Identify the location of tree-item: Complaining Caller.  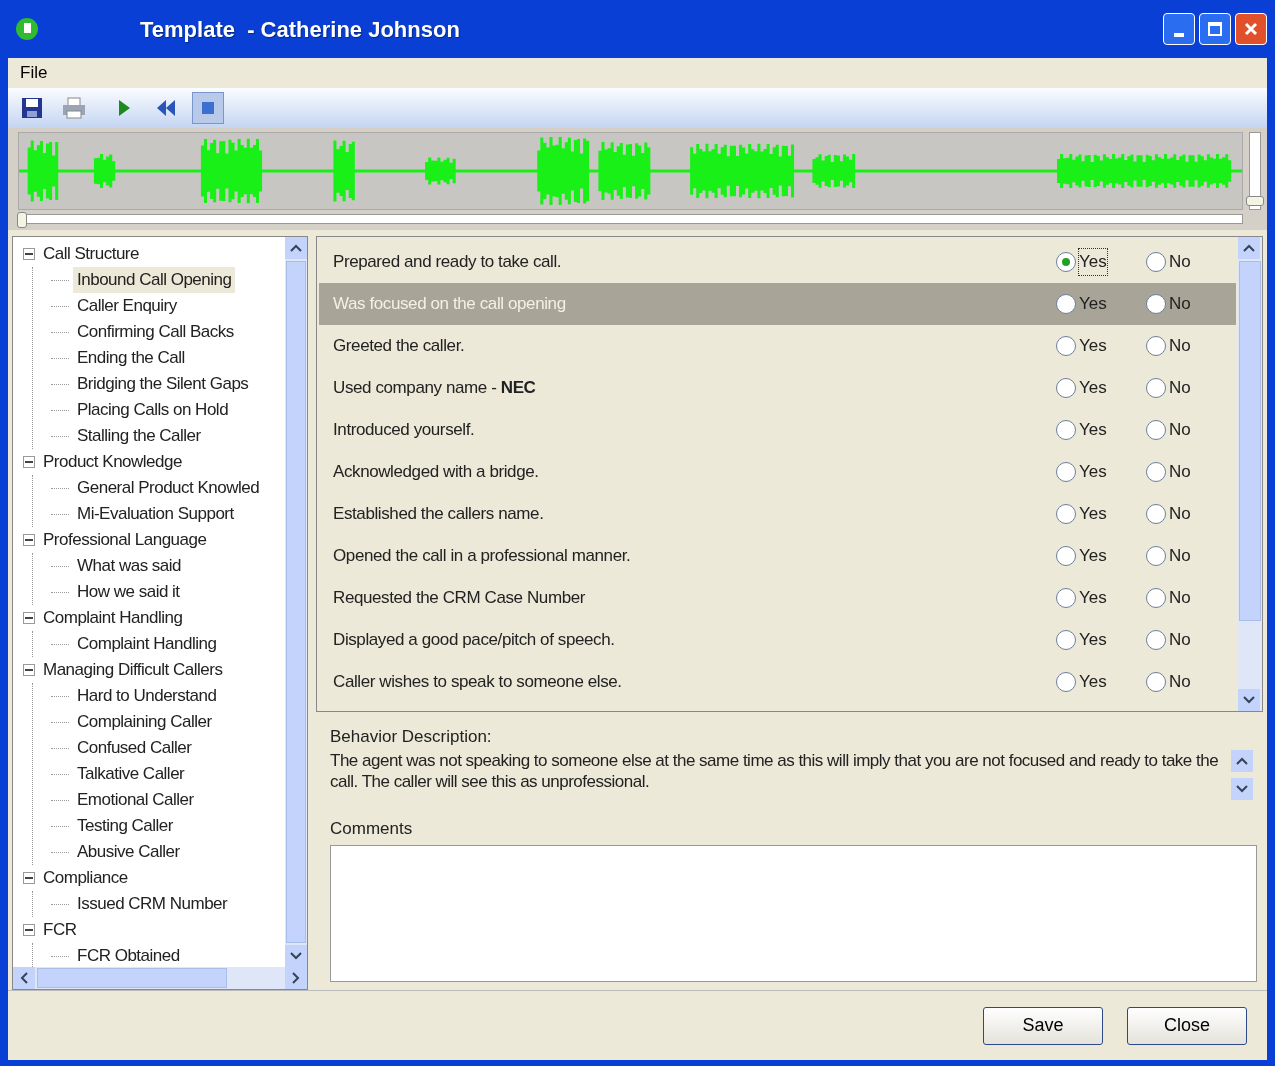
(144, 722).